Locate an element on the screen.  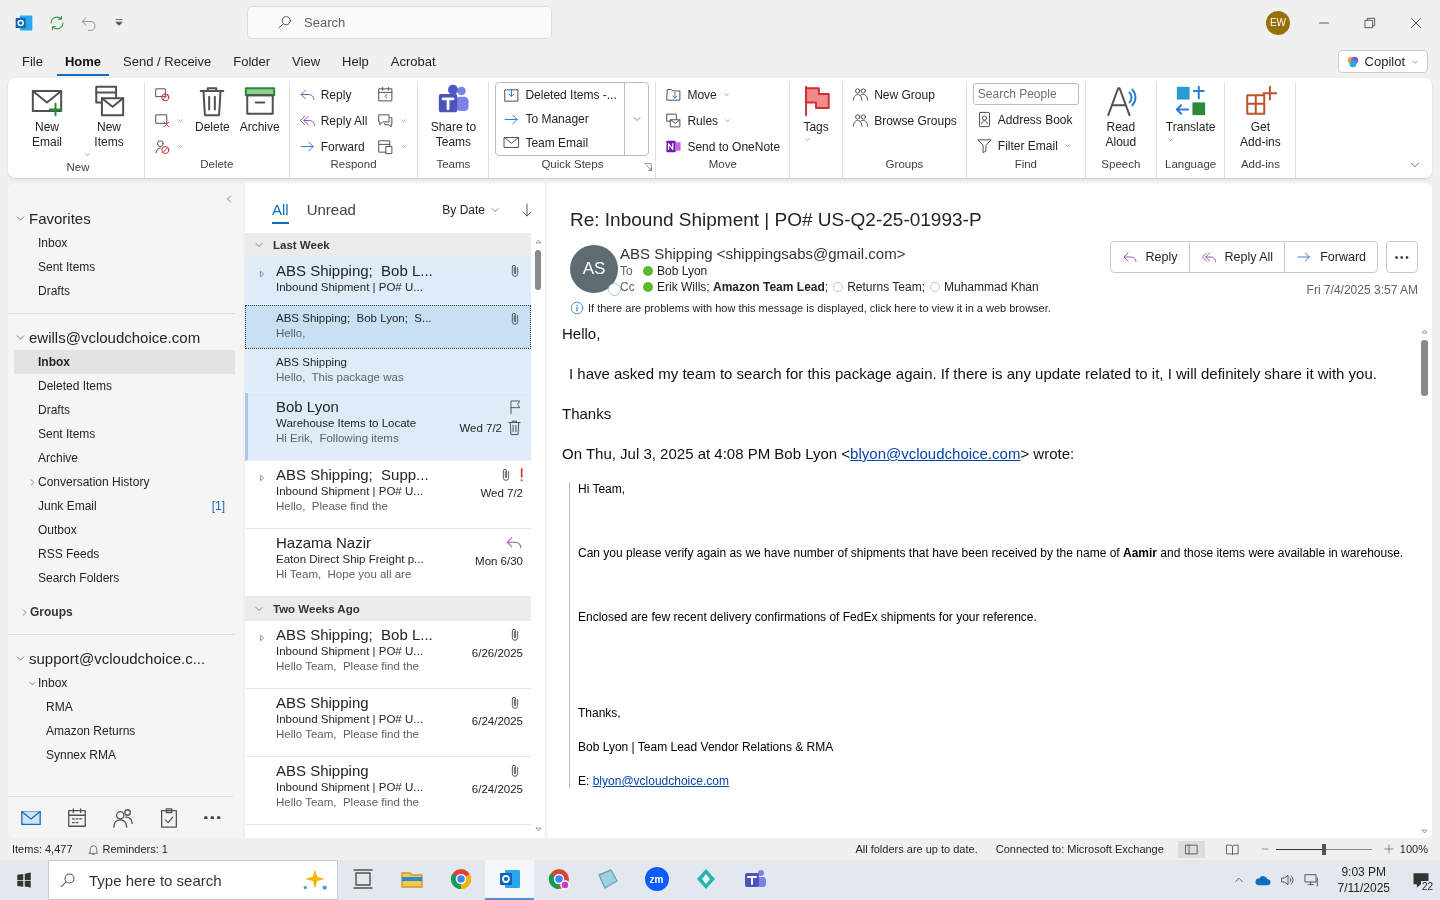
folder-item: Outbox is located at coordinates (124, 530).